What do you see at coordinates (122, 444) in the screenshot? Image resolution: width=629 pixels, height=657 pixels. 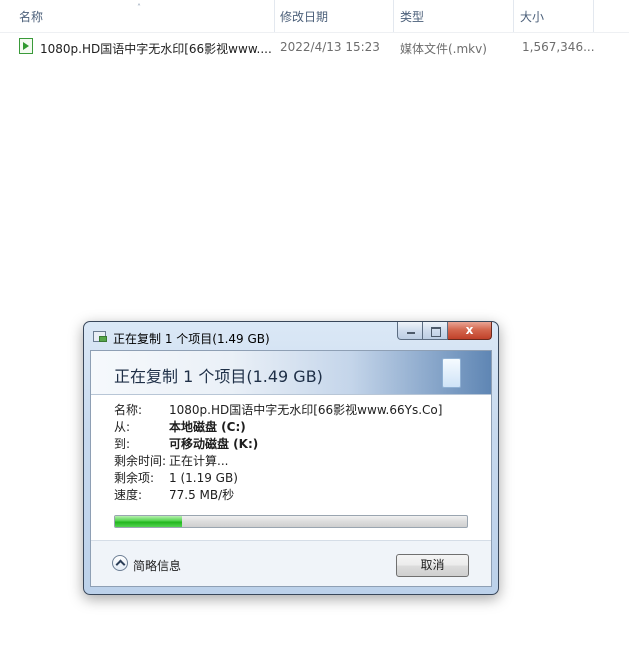 I see `detail-label: 到:` at bounding box center [122, 444].